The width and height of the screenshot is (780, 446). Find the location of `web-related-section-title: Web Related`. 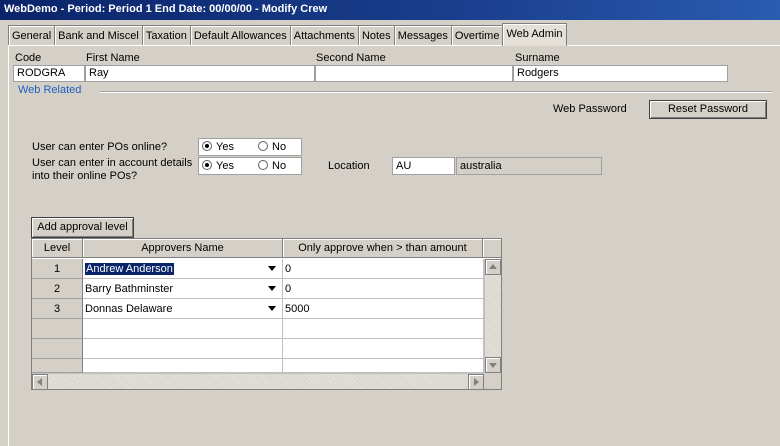

web-related-section-title: Web Related is located at coordinates (50, 90).